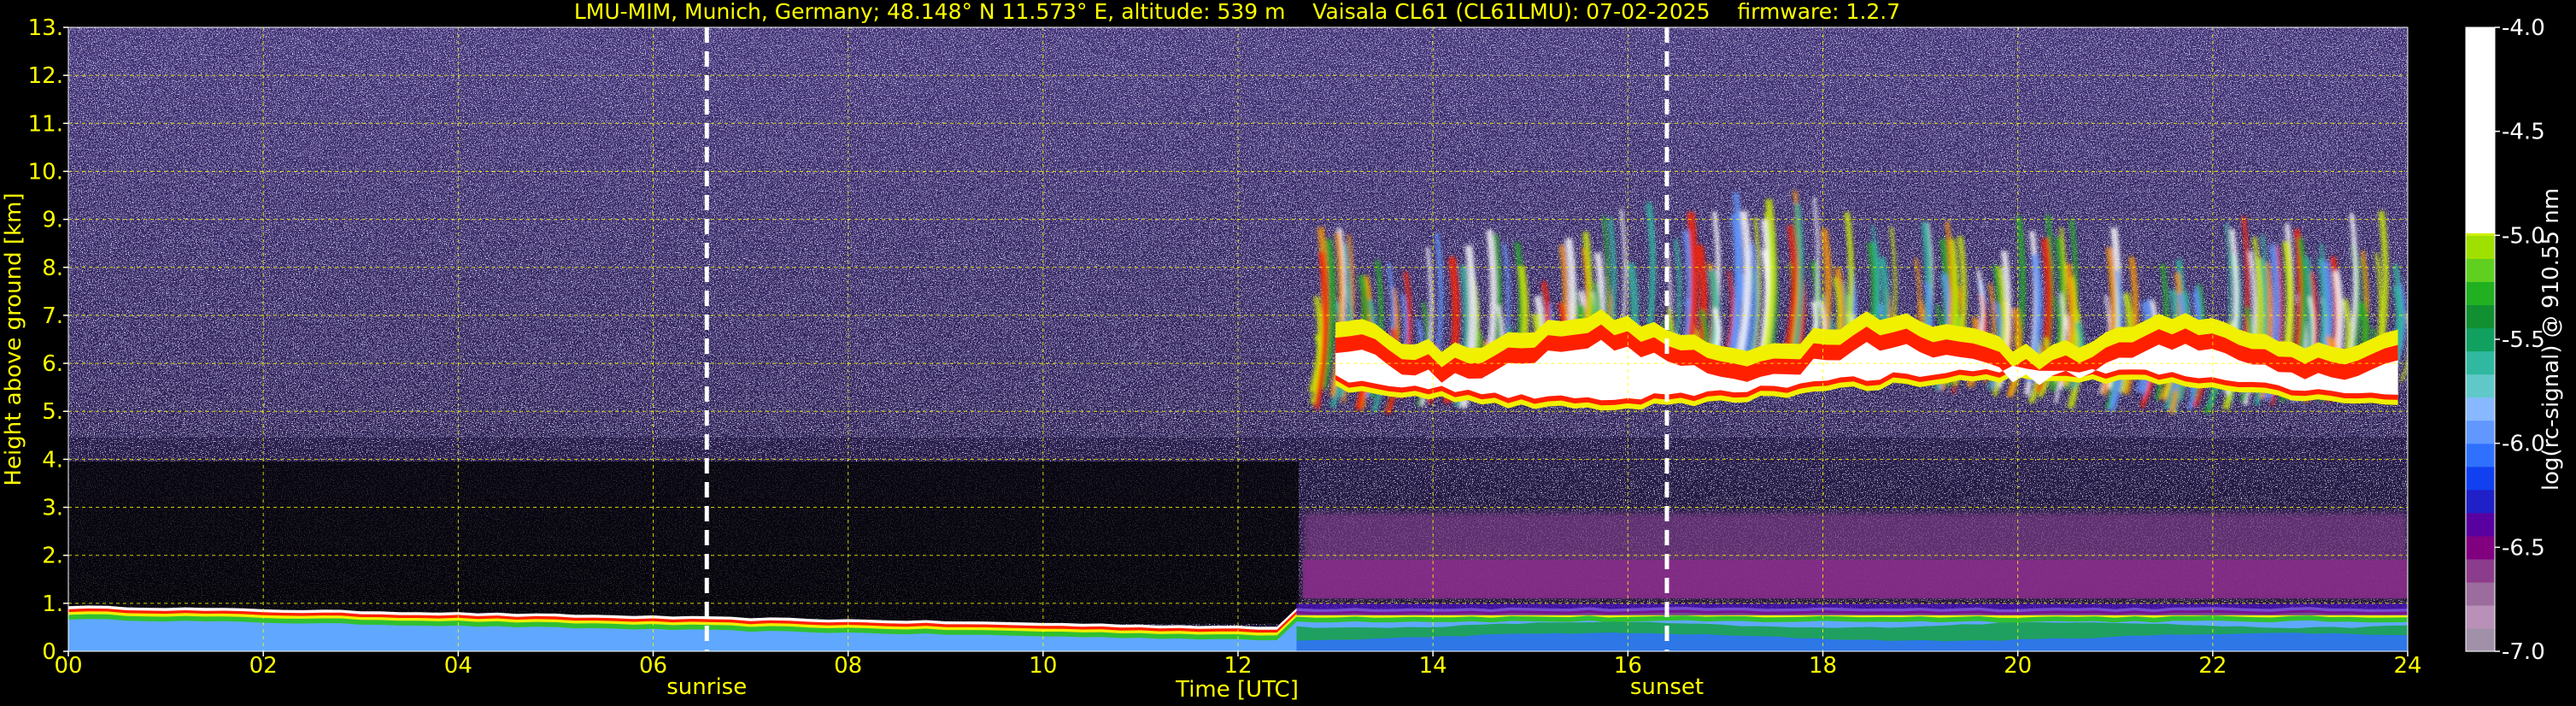 Image resolution: width=2576 pixels, height=706 pixels. What do you see at coordinates (263, 666) in the screenshot?
I see `x-tick-label: 02` at bounding box center [263, 666].